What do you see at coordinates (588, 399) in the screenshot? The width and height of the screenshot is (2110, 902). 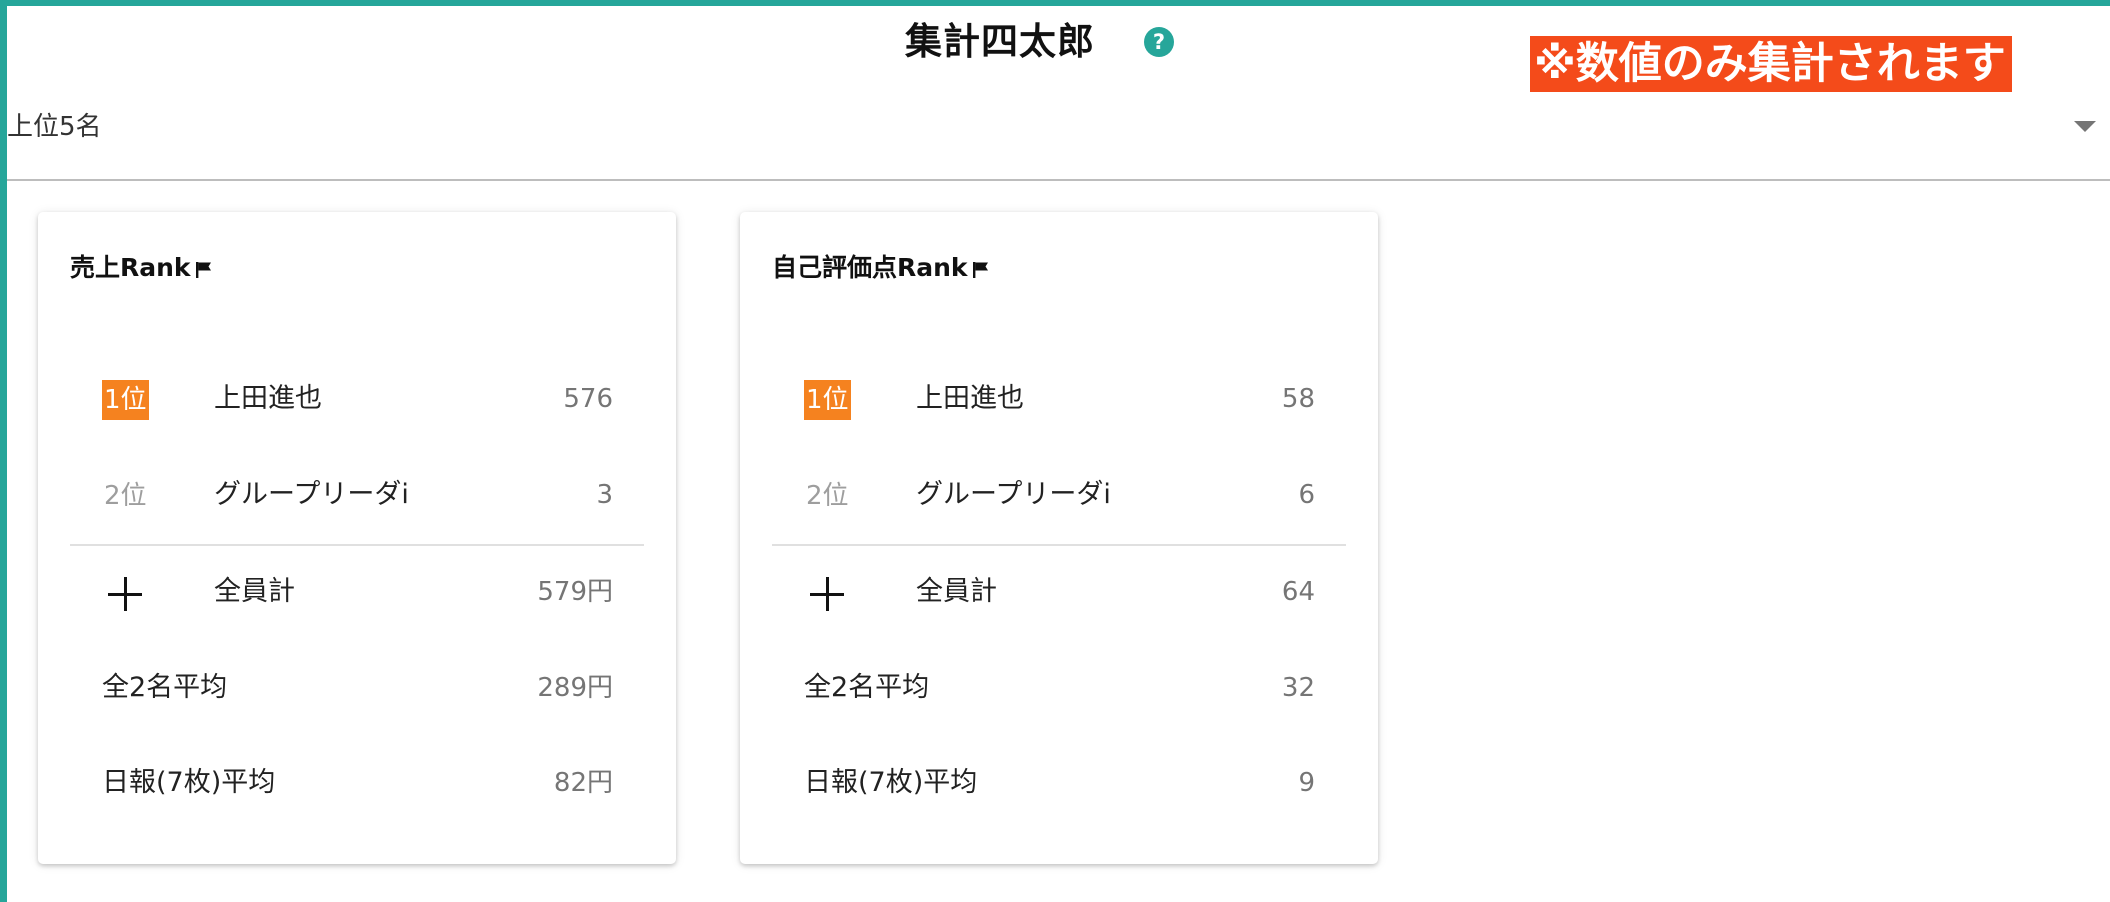 I see `rank-value: 576` at bounding box center [588, 399].